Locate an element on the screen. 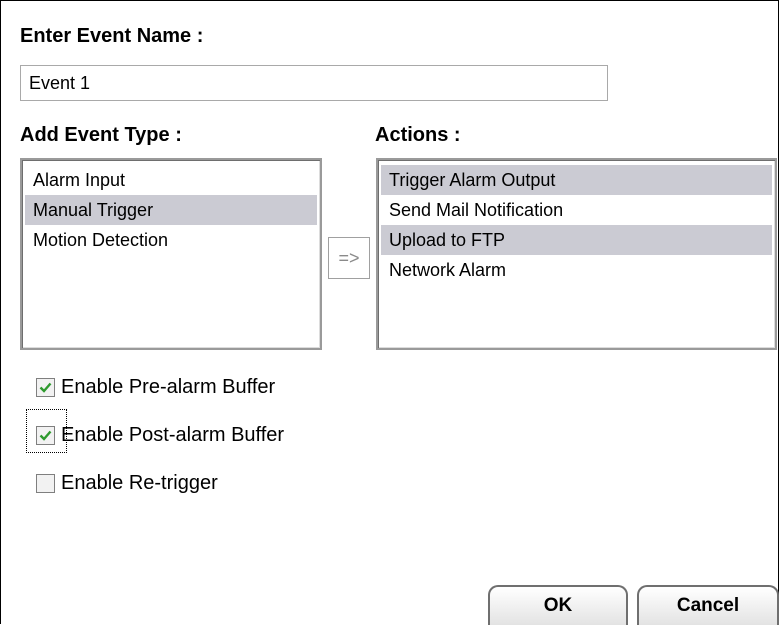 Image resolution: width=779 pixels, height=625 pixels. ok-button: OK is located at coordinates (558, 605).